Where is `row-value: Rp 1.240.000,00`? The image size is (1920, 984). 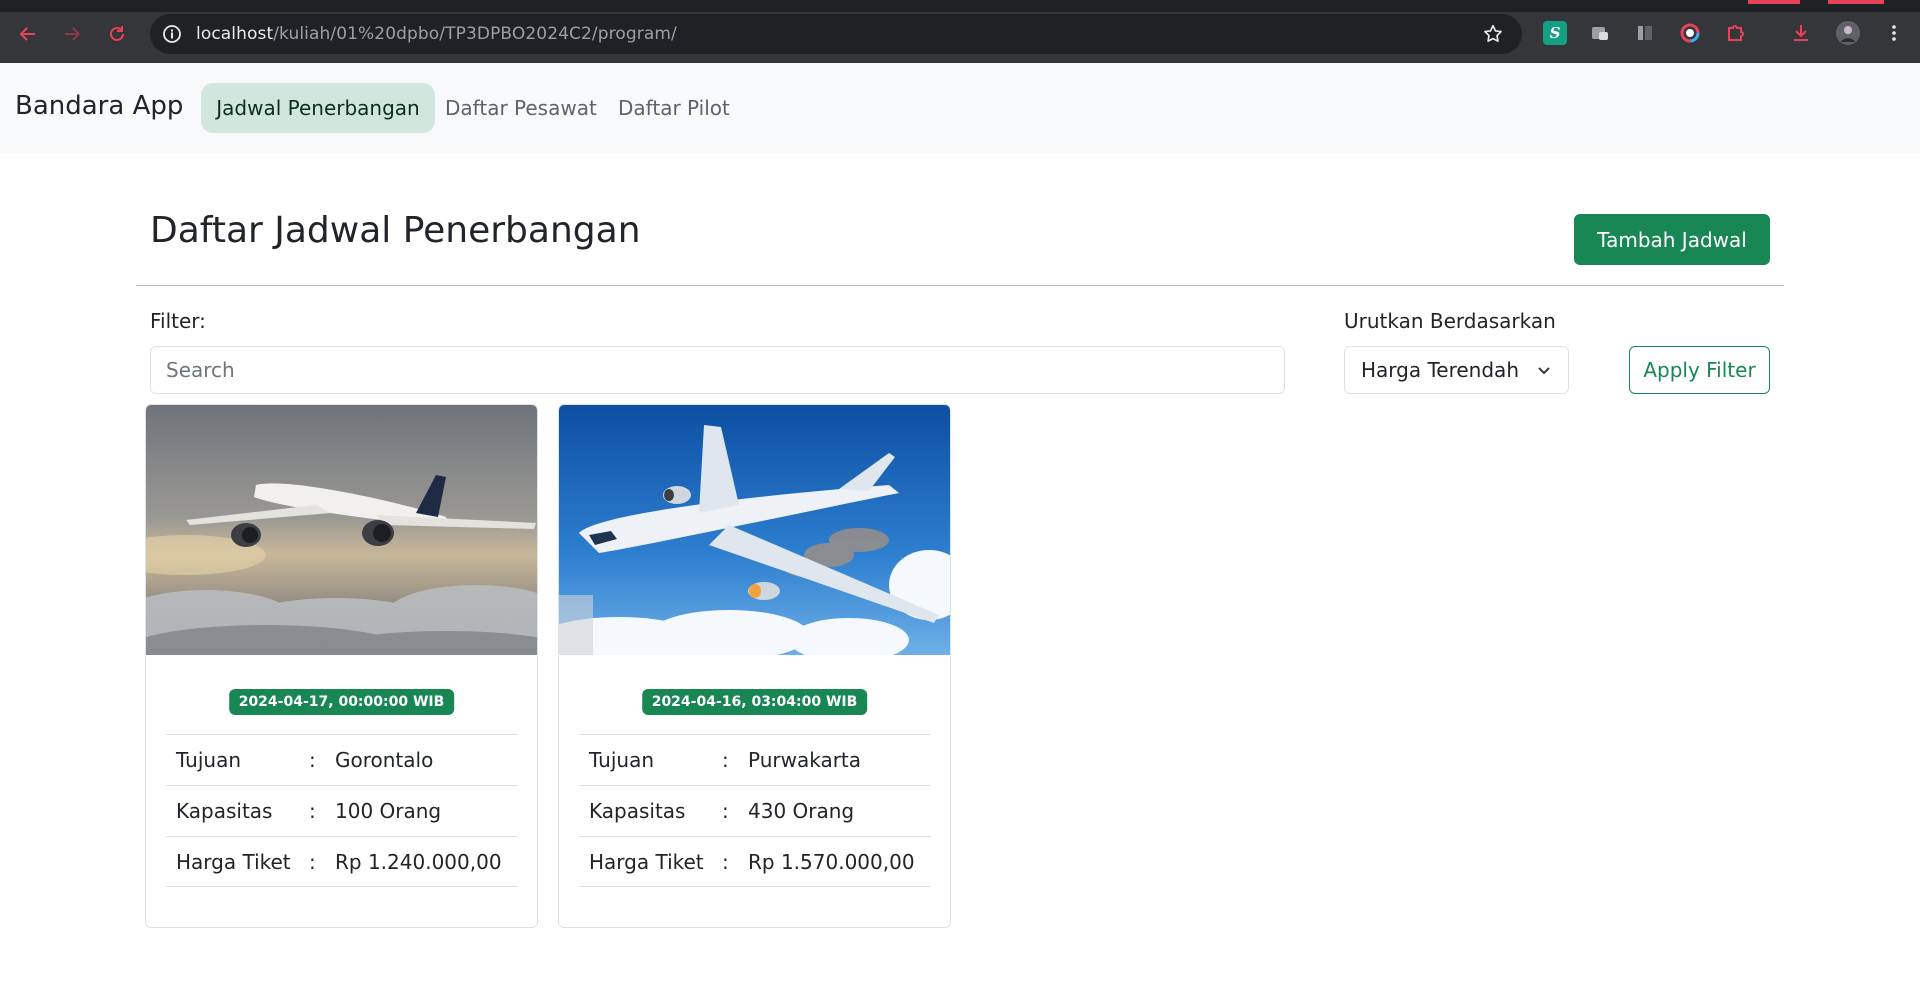
row-value: Rp 1.240.000,00 is located at coordinates (418, 861).